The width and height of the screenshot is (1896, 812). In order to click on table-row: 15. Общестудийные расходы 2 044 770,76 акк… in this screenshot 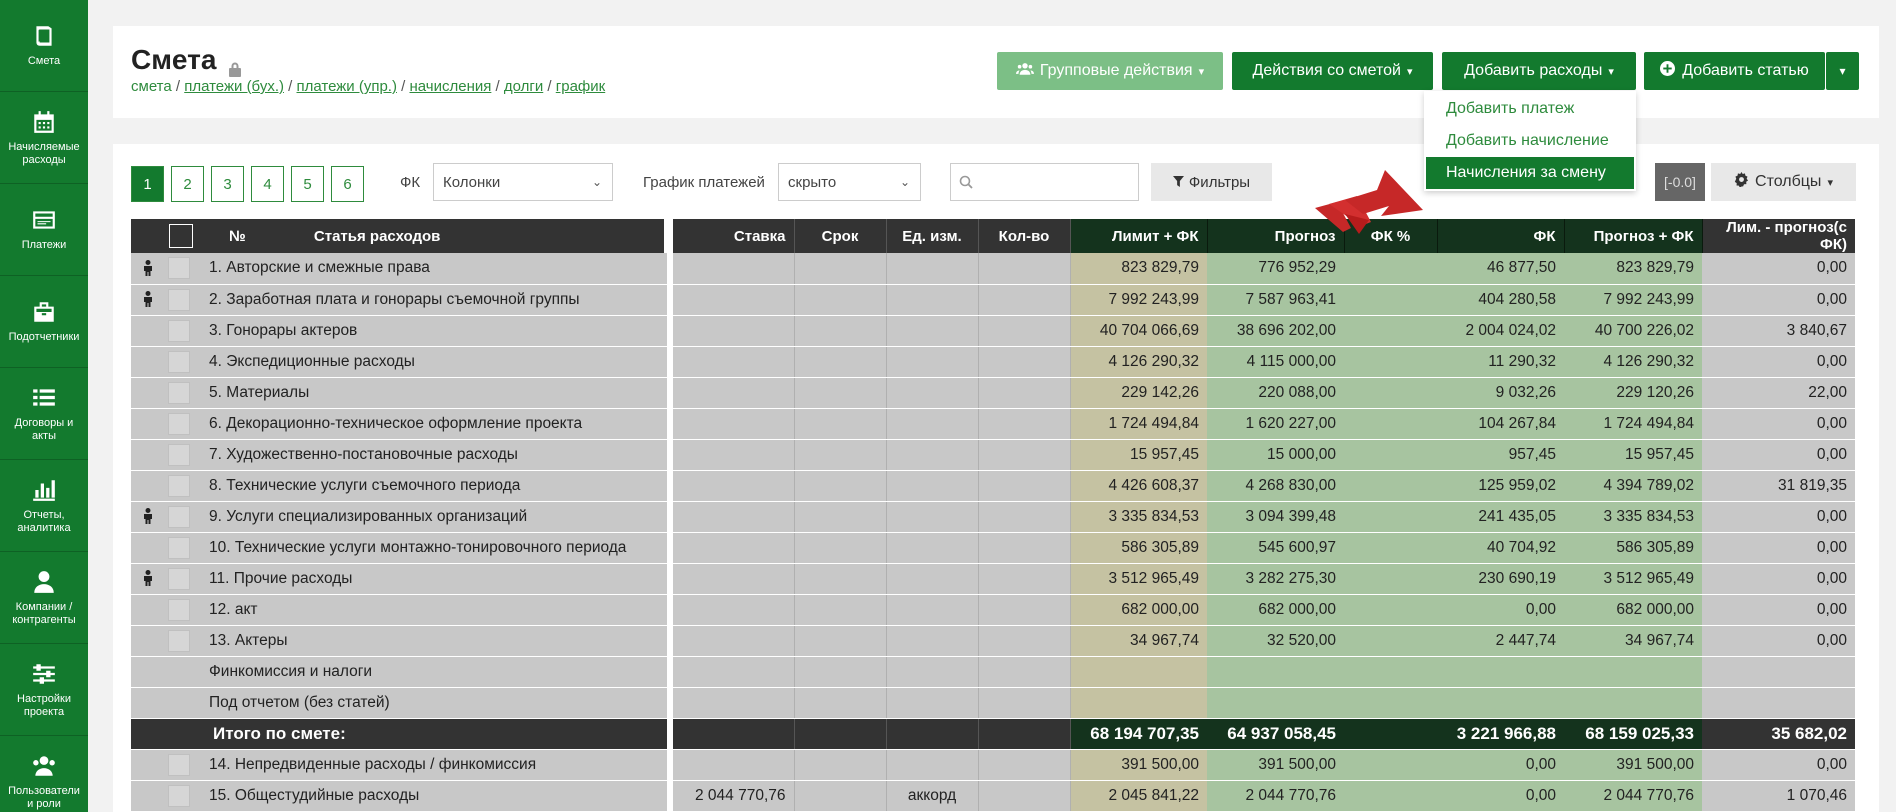, I will do `click(993, 796)`.